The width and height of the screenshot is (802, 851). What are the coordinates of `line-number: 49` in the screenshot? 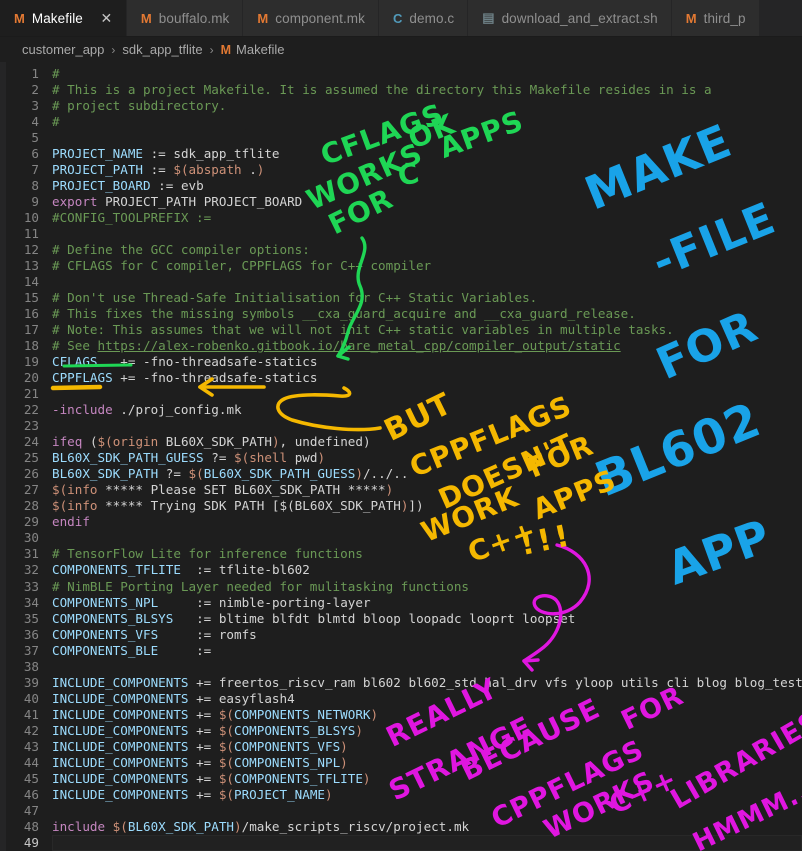 It's located at (31, 842).